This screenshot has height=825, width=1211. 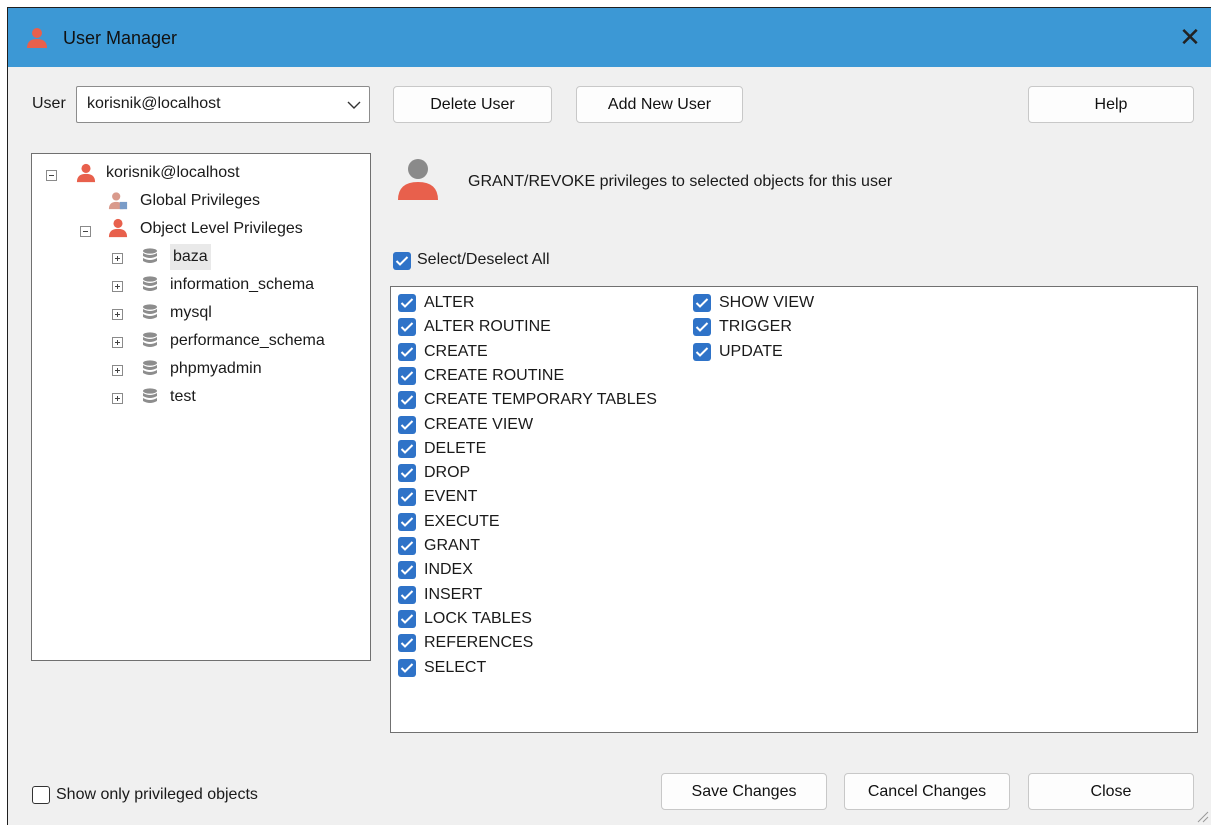 I want to click on privilege-label: CREATE VIEW, so click(x=479, y=424).